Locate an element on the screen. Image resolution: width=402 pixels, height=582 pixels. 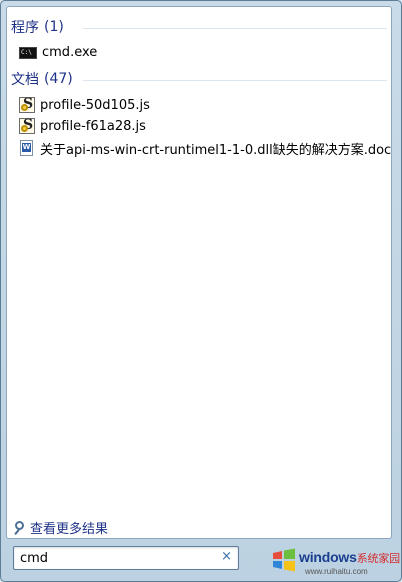
result-label: cmd.exe is located at coordinates (70, 52).